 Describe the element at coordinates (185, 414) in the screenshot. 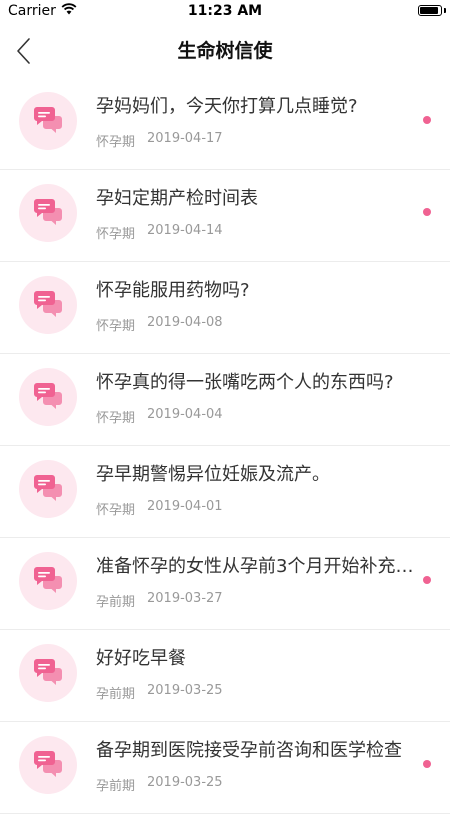

I see `message-date: 2019-04-04` at that location.